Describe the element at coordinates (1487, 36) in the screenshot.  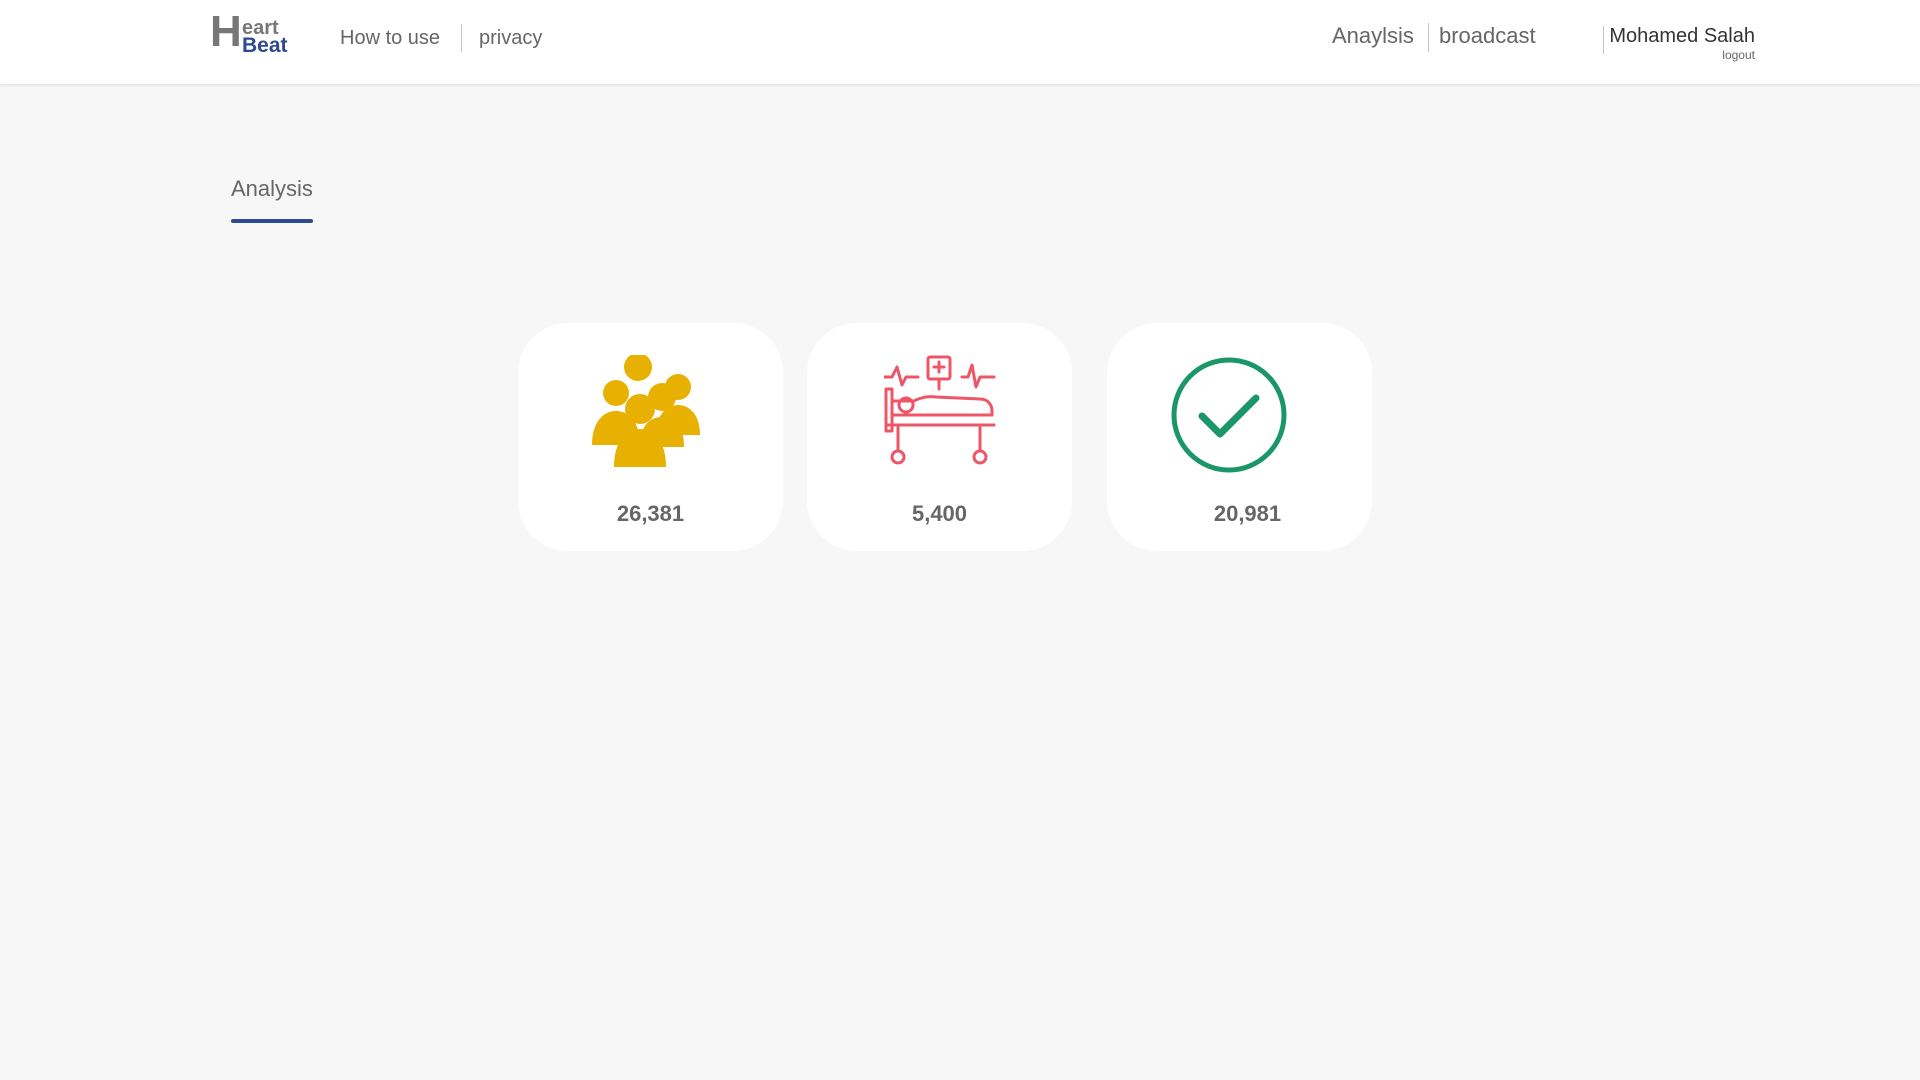
I see `nav-broadcast: broadcast` at that location.